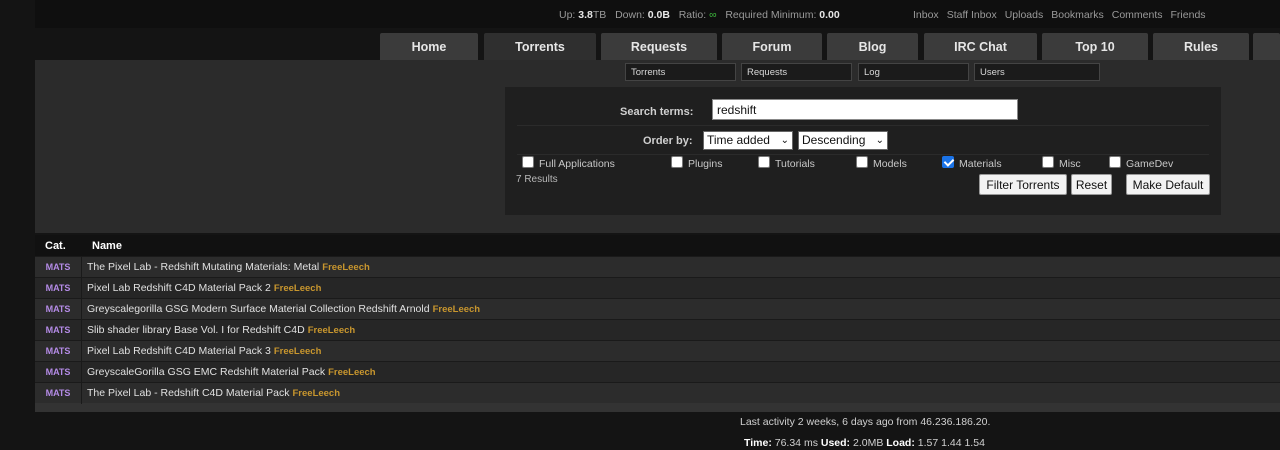 The image size is (1280, 450). I want to click on table-footer-bar, so click(657, 407).